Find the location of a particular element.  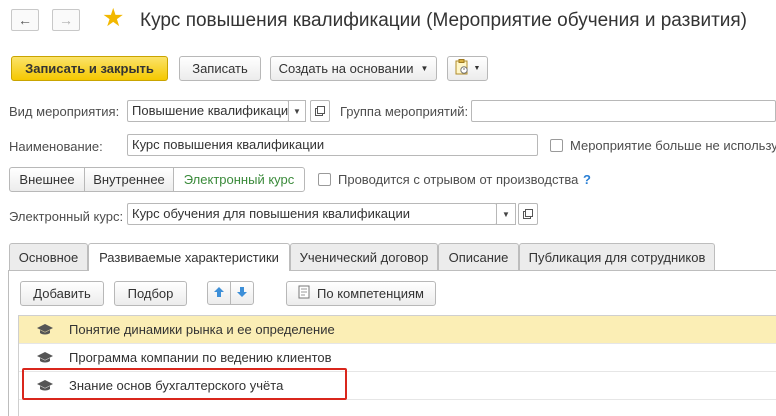

reports-menu-button: ▼ is located at coordinates (467, 68).